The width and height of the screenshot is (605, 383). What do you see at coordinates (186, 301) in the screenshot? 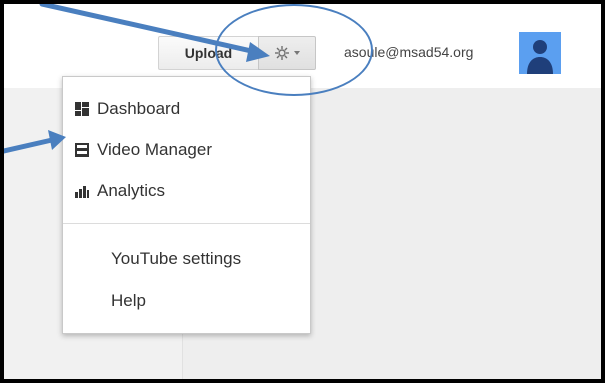
I see `menu-item-help: Help` at bounding box center [186, 301].